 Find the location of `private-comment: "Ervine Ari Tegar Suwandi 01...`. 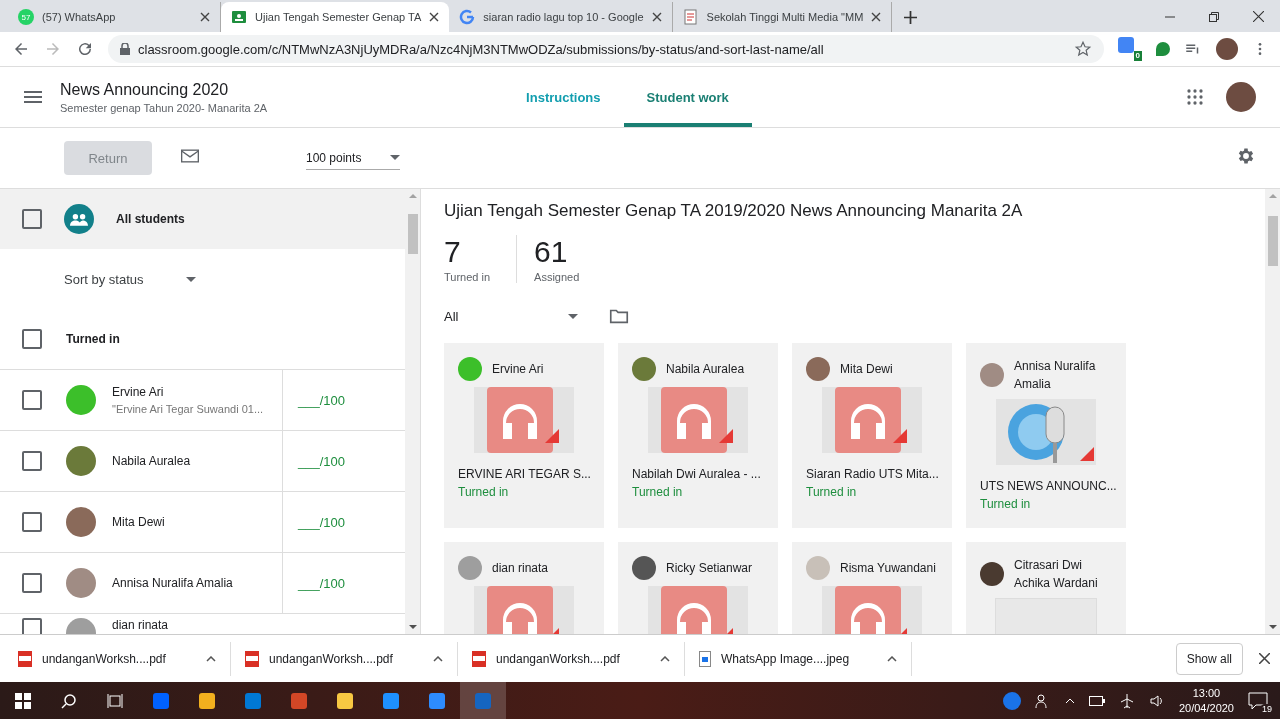

private-comment: "Ervine Ari Tegar Suwandi 01... is located at coordinates (188, 409).